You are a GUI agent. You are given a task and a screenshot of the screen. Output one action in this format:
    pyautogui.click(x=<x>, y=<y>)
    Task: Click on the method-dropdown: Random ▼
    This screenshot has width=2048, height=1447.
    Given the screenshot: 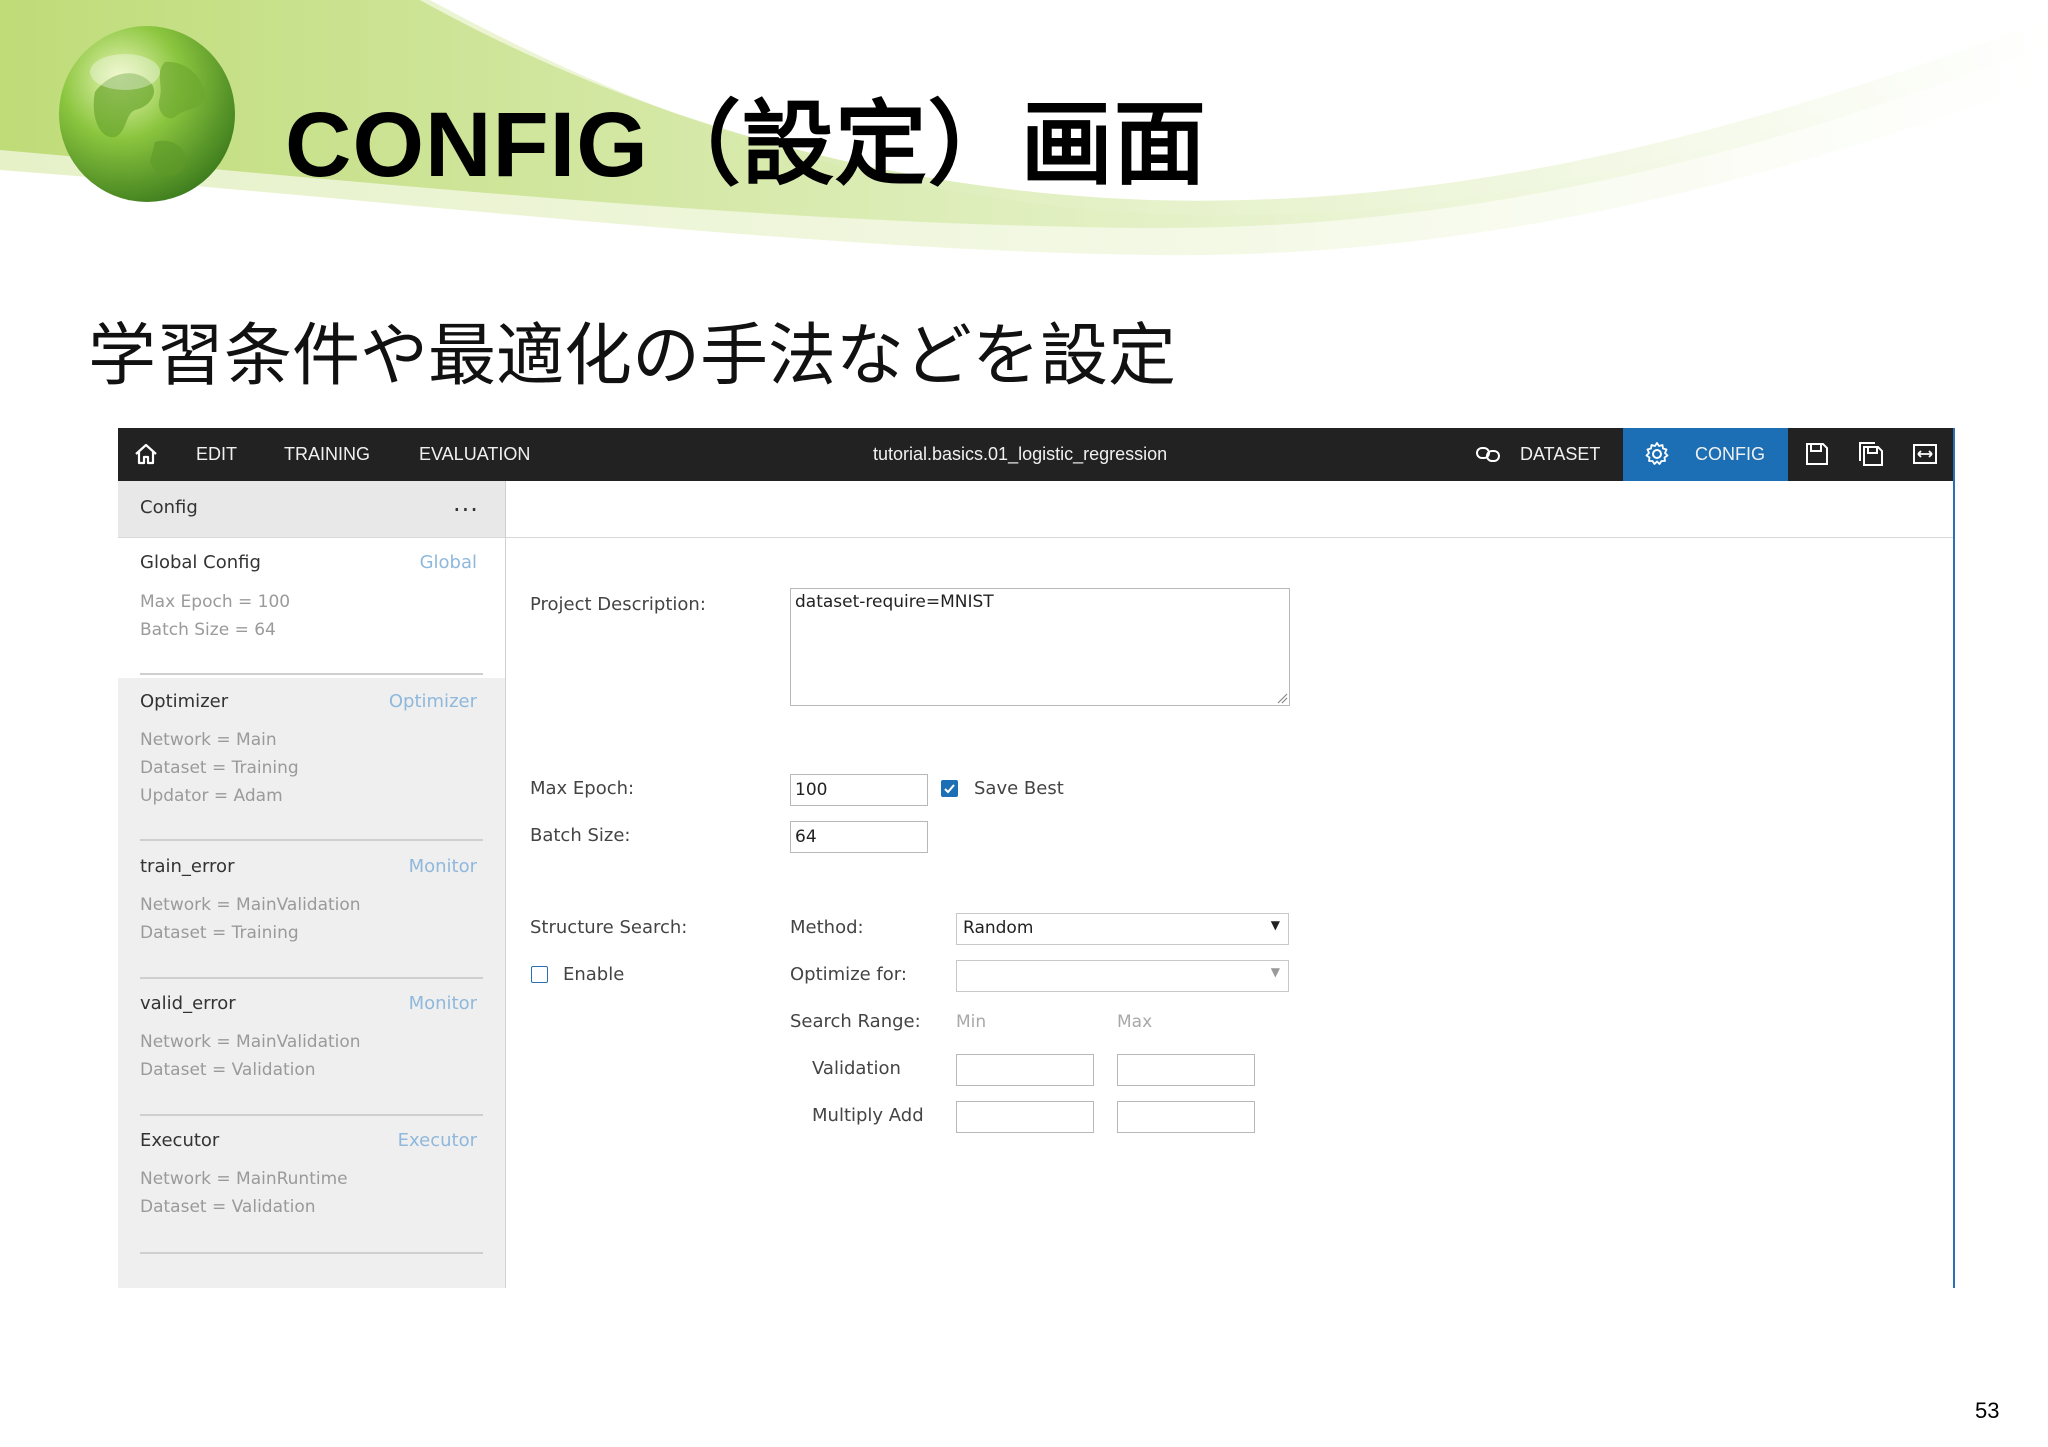 What is the action you would take?
    pyautogui.click(x=1122, y=929)
    